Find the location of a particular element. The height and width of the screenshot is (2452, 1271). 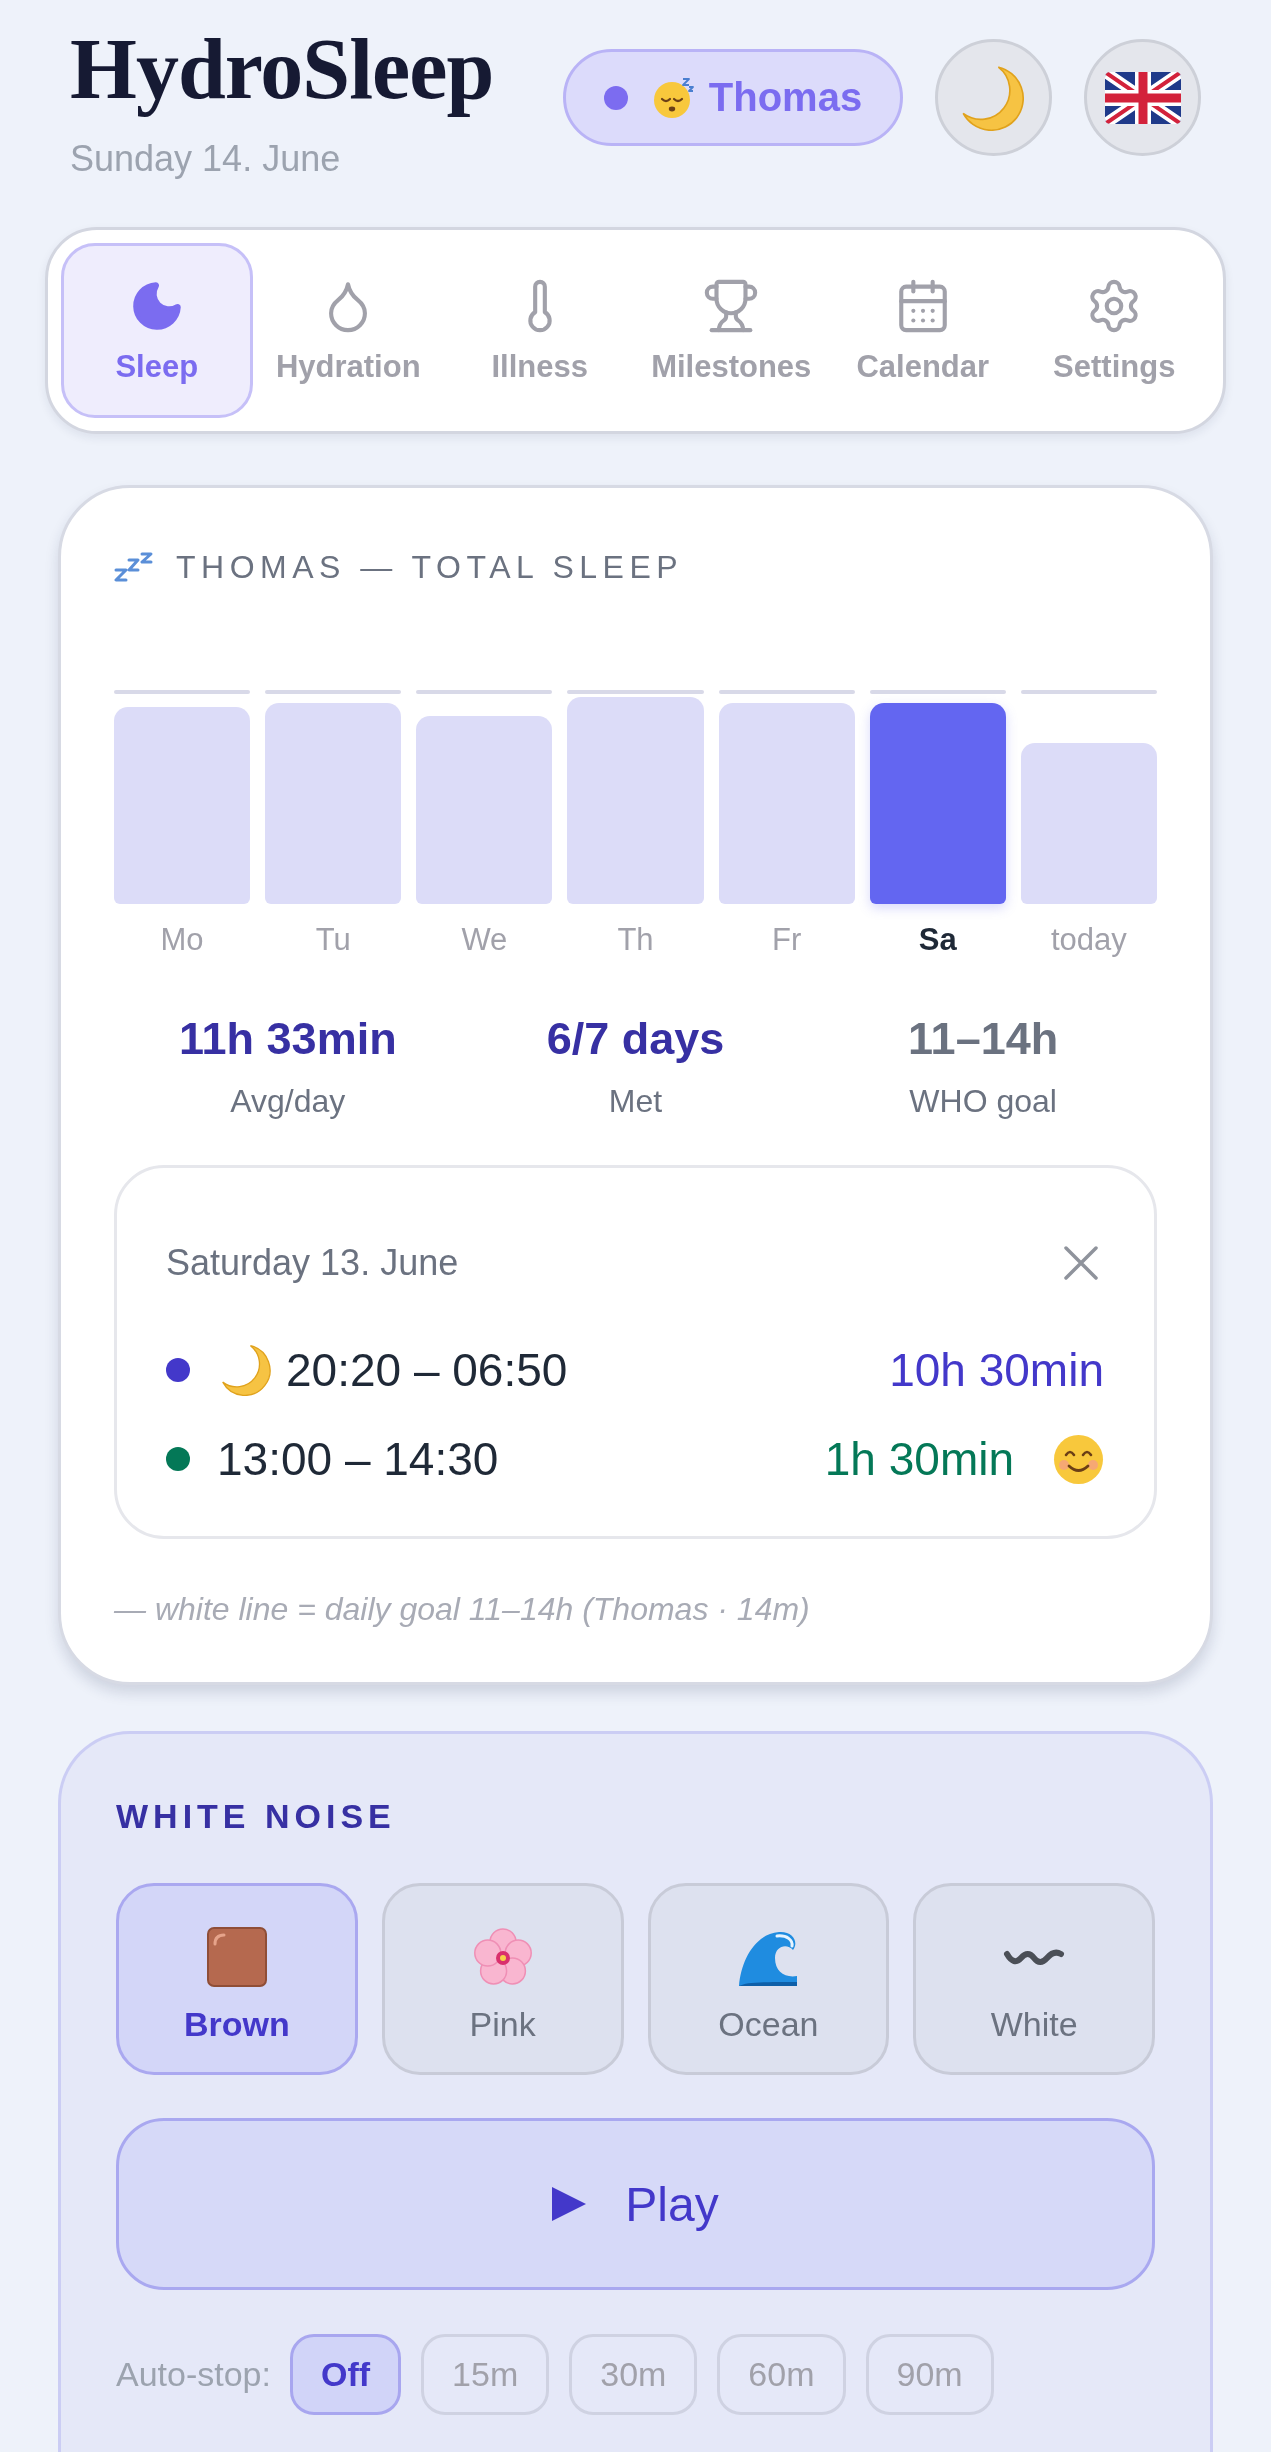

stat-value: 11h 33min is located at coordinates (288, 1038).